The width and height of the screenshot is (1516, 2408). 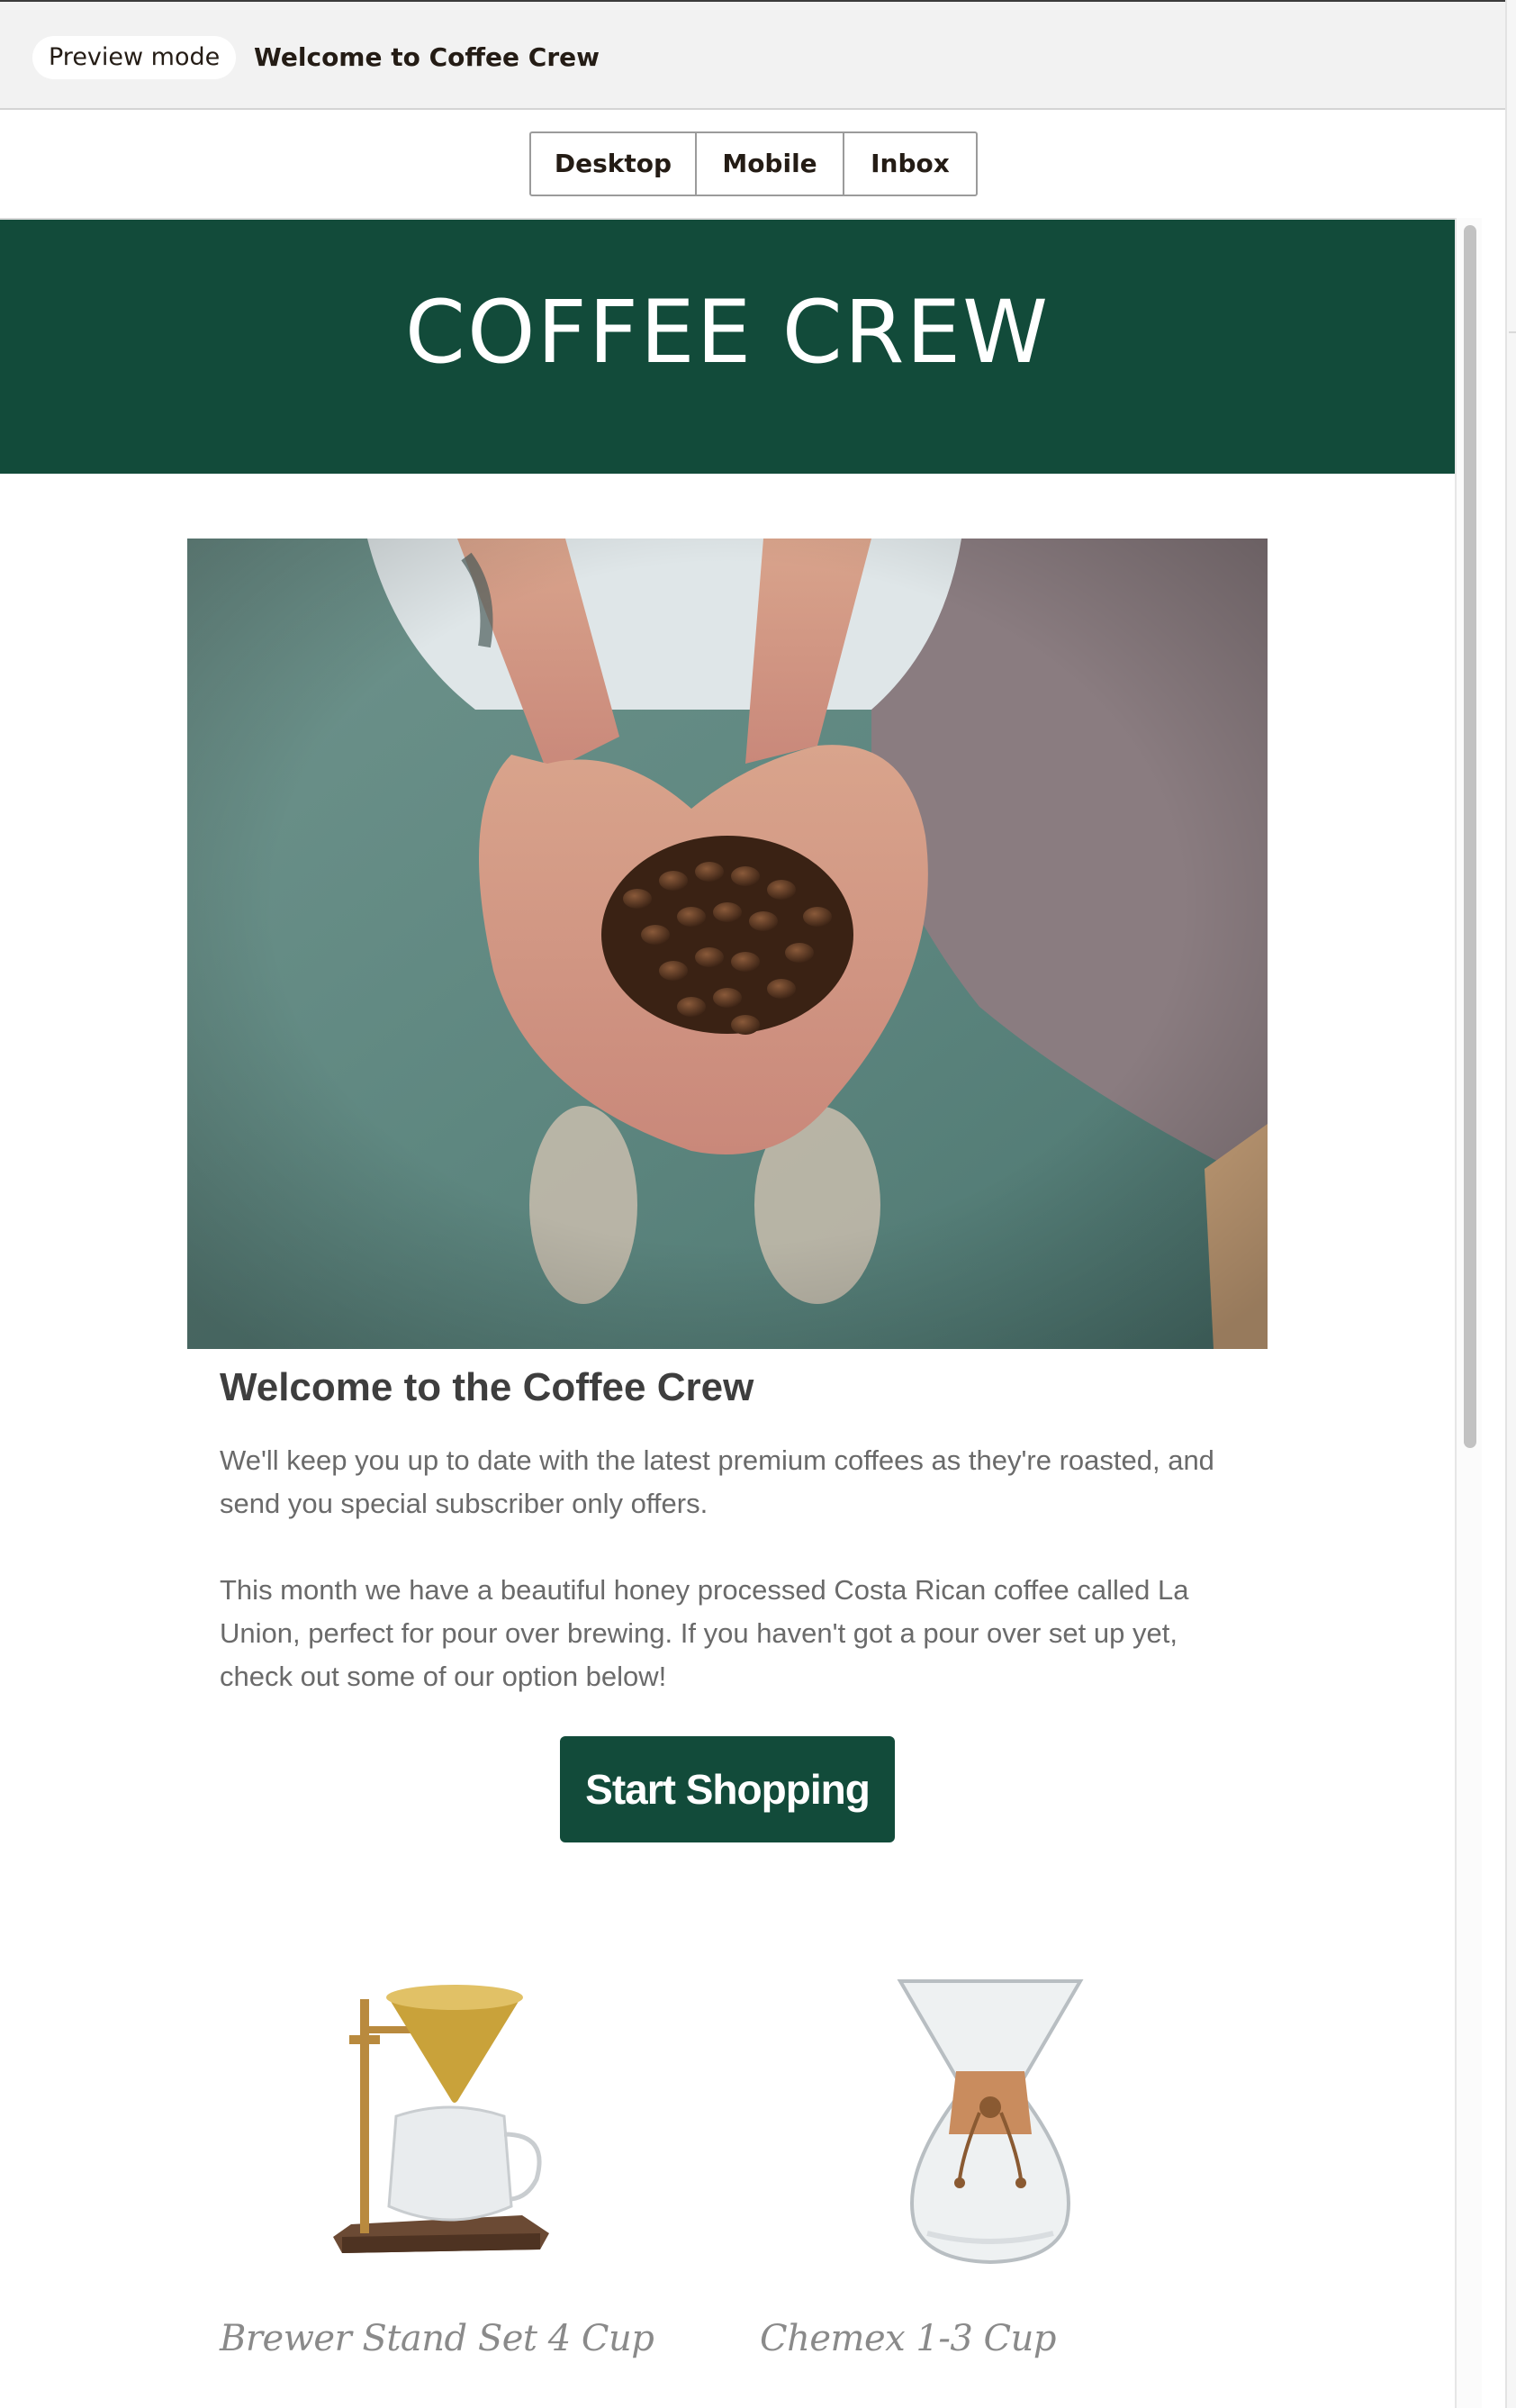 What do you see at coordinates (1510, 1204) in the screenshot?
I see `side-panel-edge` at bounding box center [1510, 1204].